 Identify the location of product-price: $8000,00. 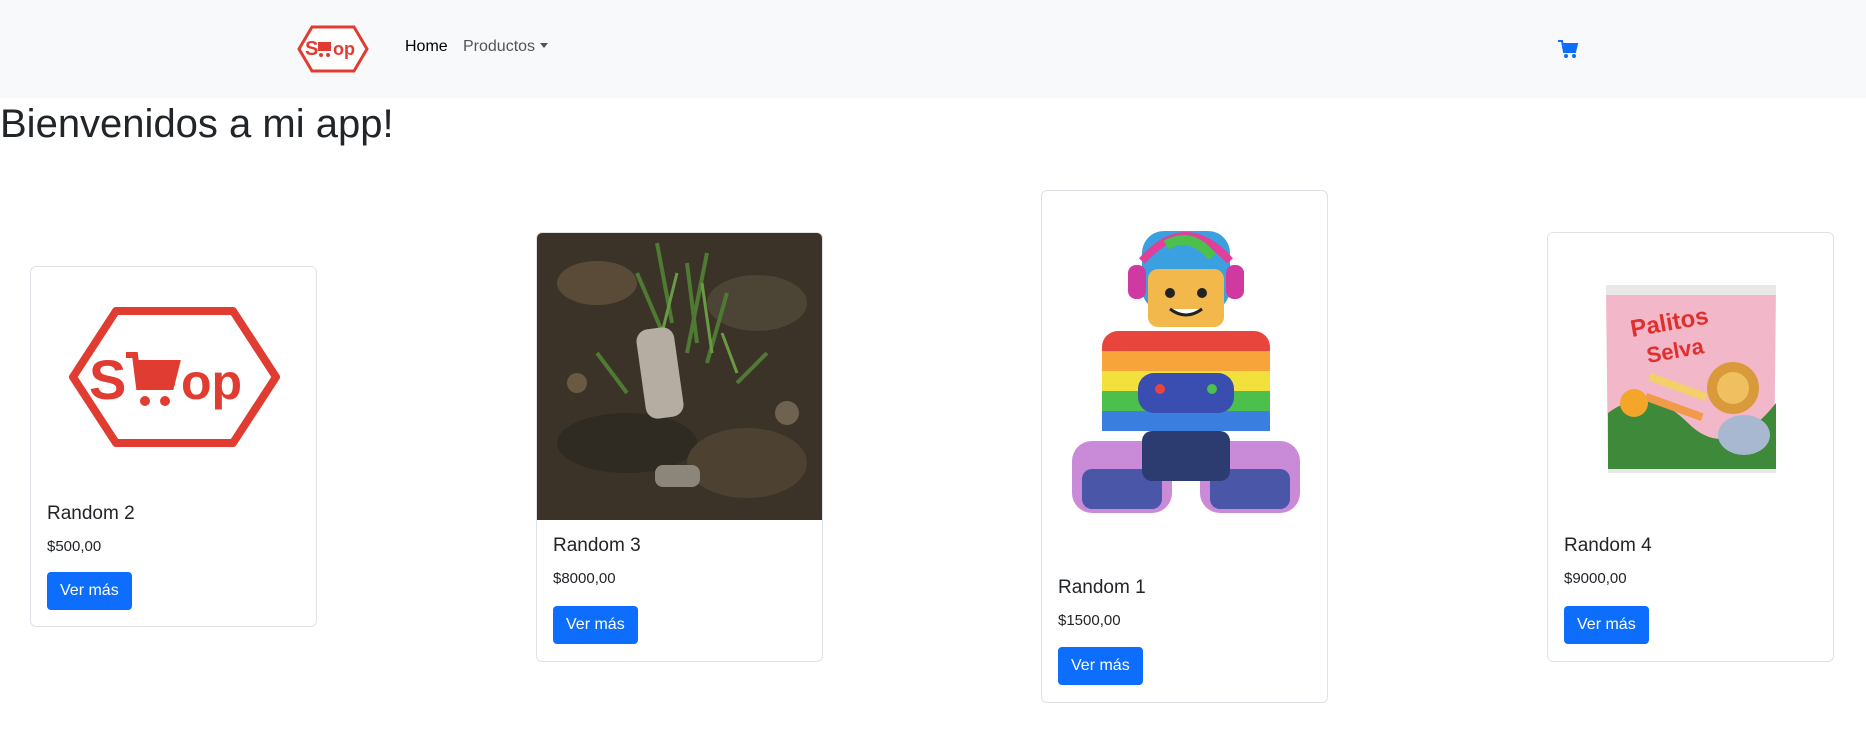
(584, 578).